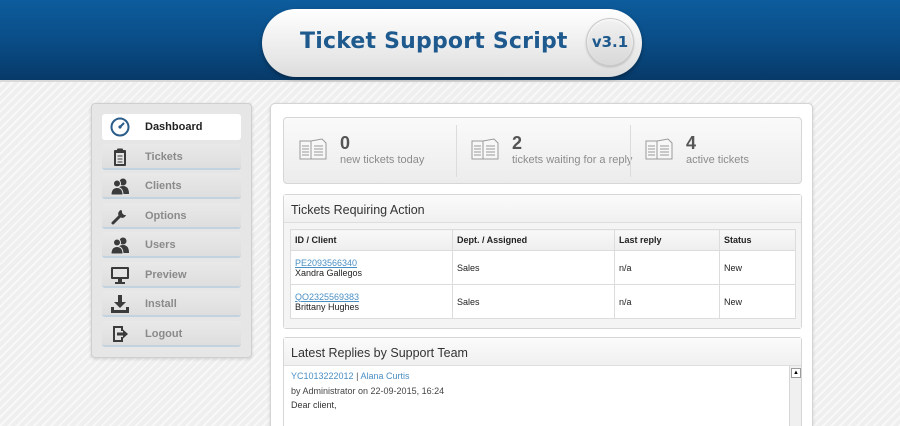  What do you see at coordinates (384, 376) in the screenshot?
I see `reply-client-link: Alana Curtis` at bounding box center [384, 376].